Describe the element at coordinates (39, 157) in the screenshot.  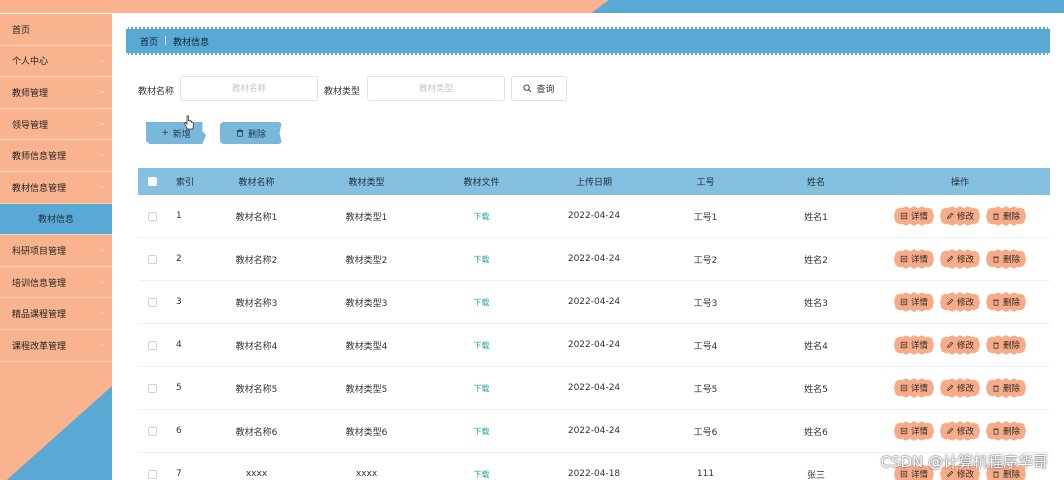
I see `sidebar-item-label: 教师信息管理` at that location.